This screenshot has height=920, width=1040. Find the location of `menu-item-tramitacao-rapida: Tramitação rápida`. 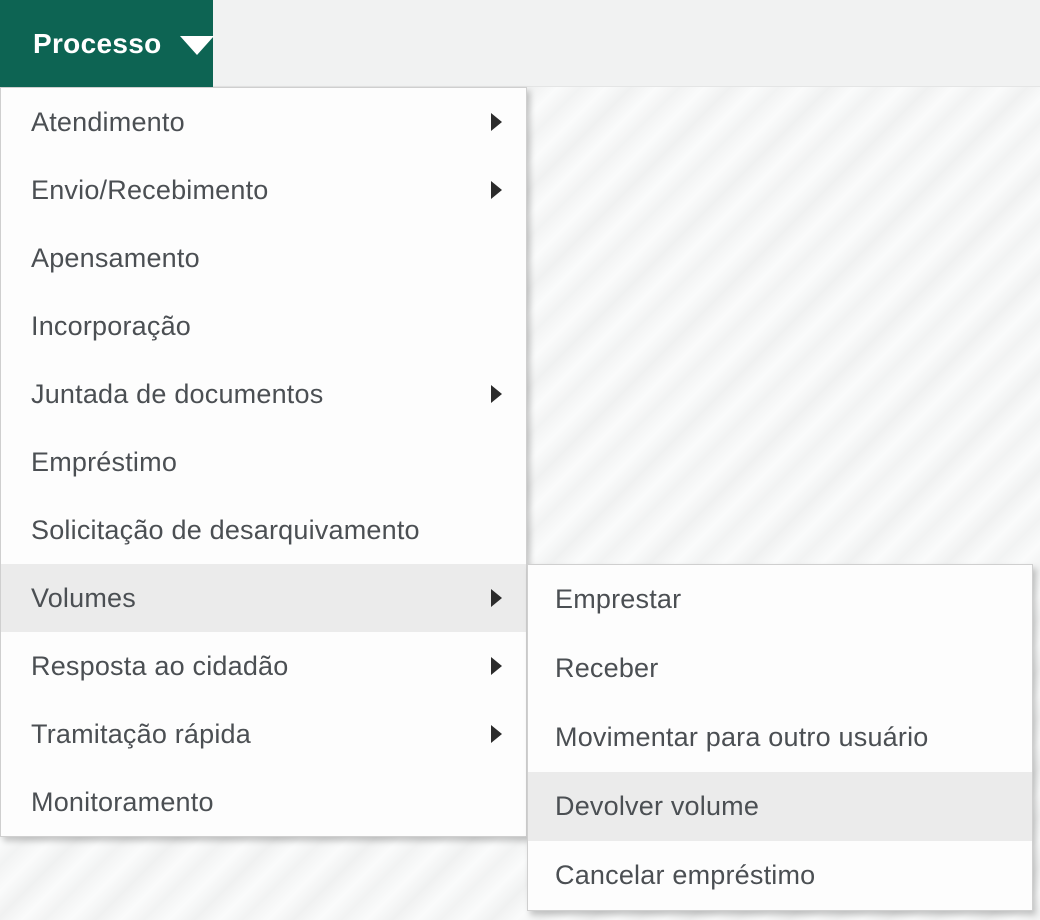

menu-item-tramitacao-rapida: Tramitação rápida is located at coordinates (263, 734).